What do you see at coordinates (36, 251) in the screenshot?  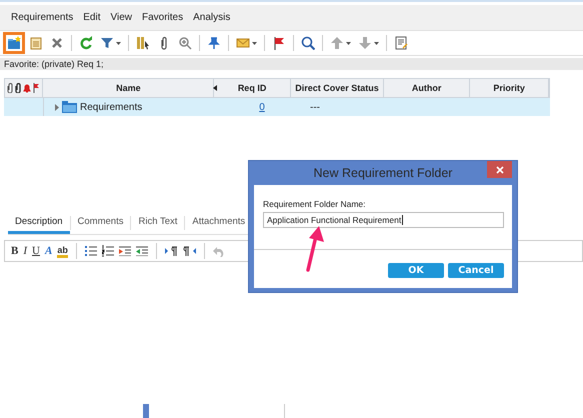 I see `format-button: U` at bounding box center [36, 251].